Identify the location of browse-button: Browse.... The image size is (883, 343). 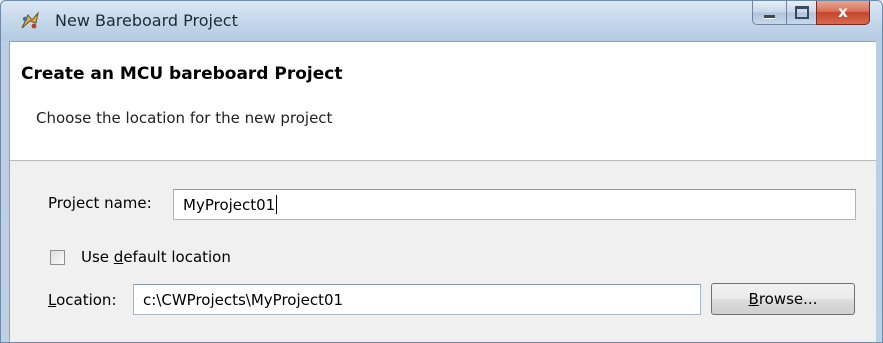
(783, 299).